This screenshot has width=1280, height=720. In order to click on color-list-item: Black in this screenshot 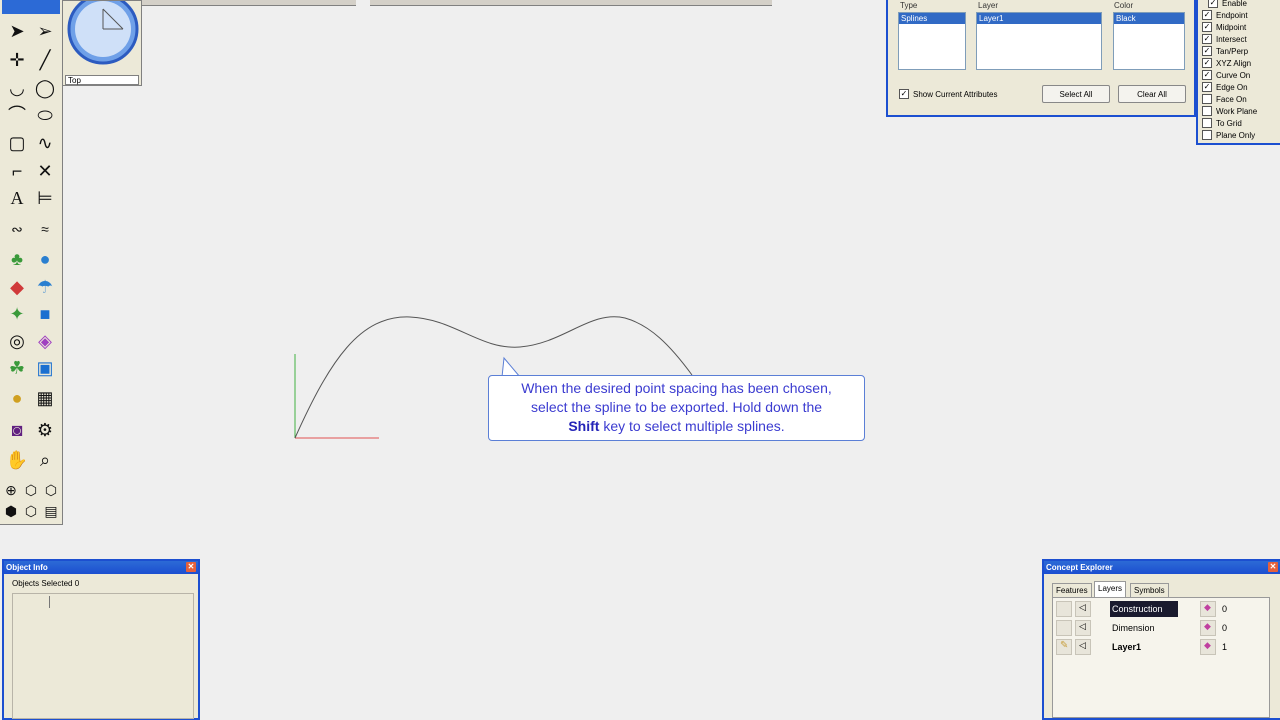, I will do `click(1149, 18)`.